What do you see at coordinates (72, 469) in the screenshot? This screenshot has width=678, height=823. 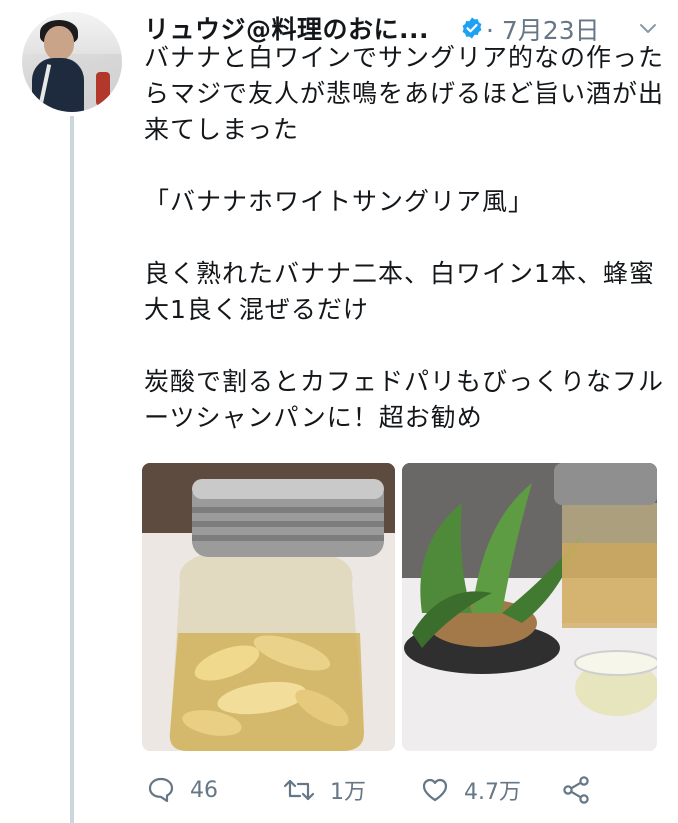 I see `thread-line` at bounding box center [72, 469].